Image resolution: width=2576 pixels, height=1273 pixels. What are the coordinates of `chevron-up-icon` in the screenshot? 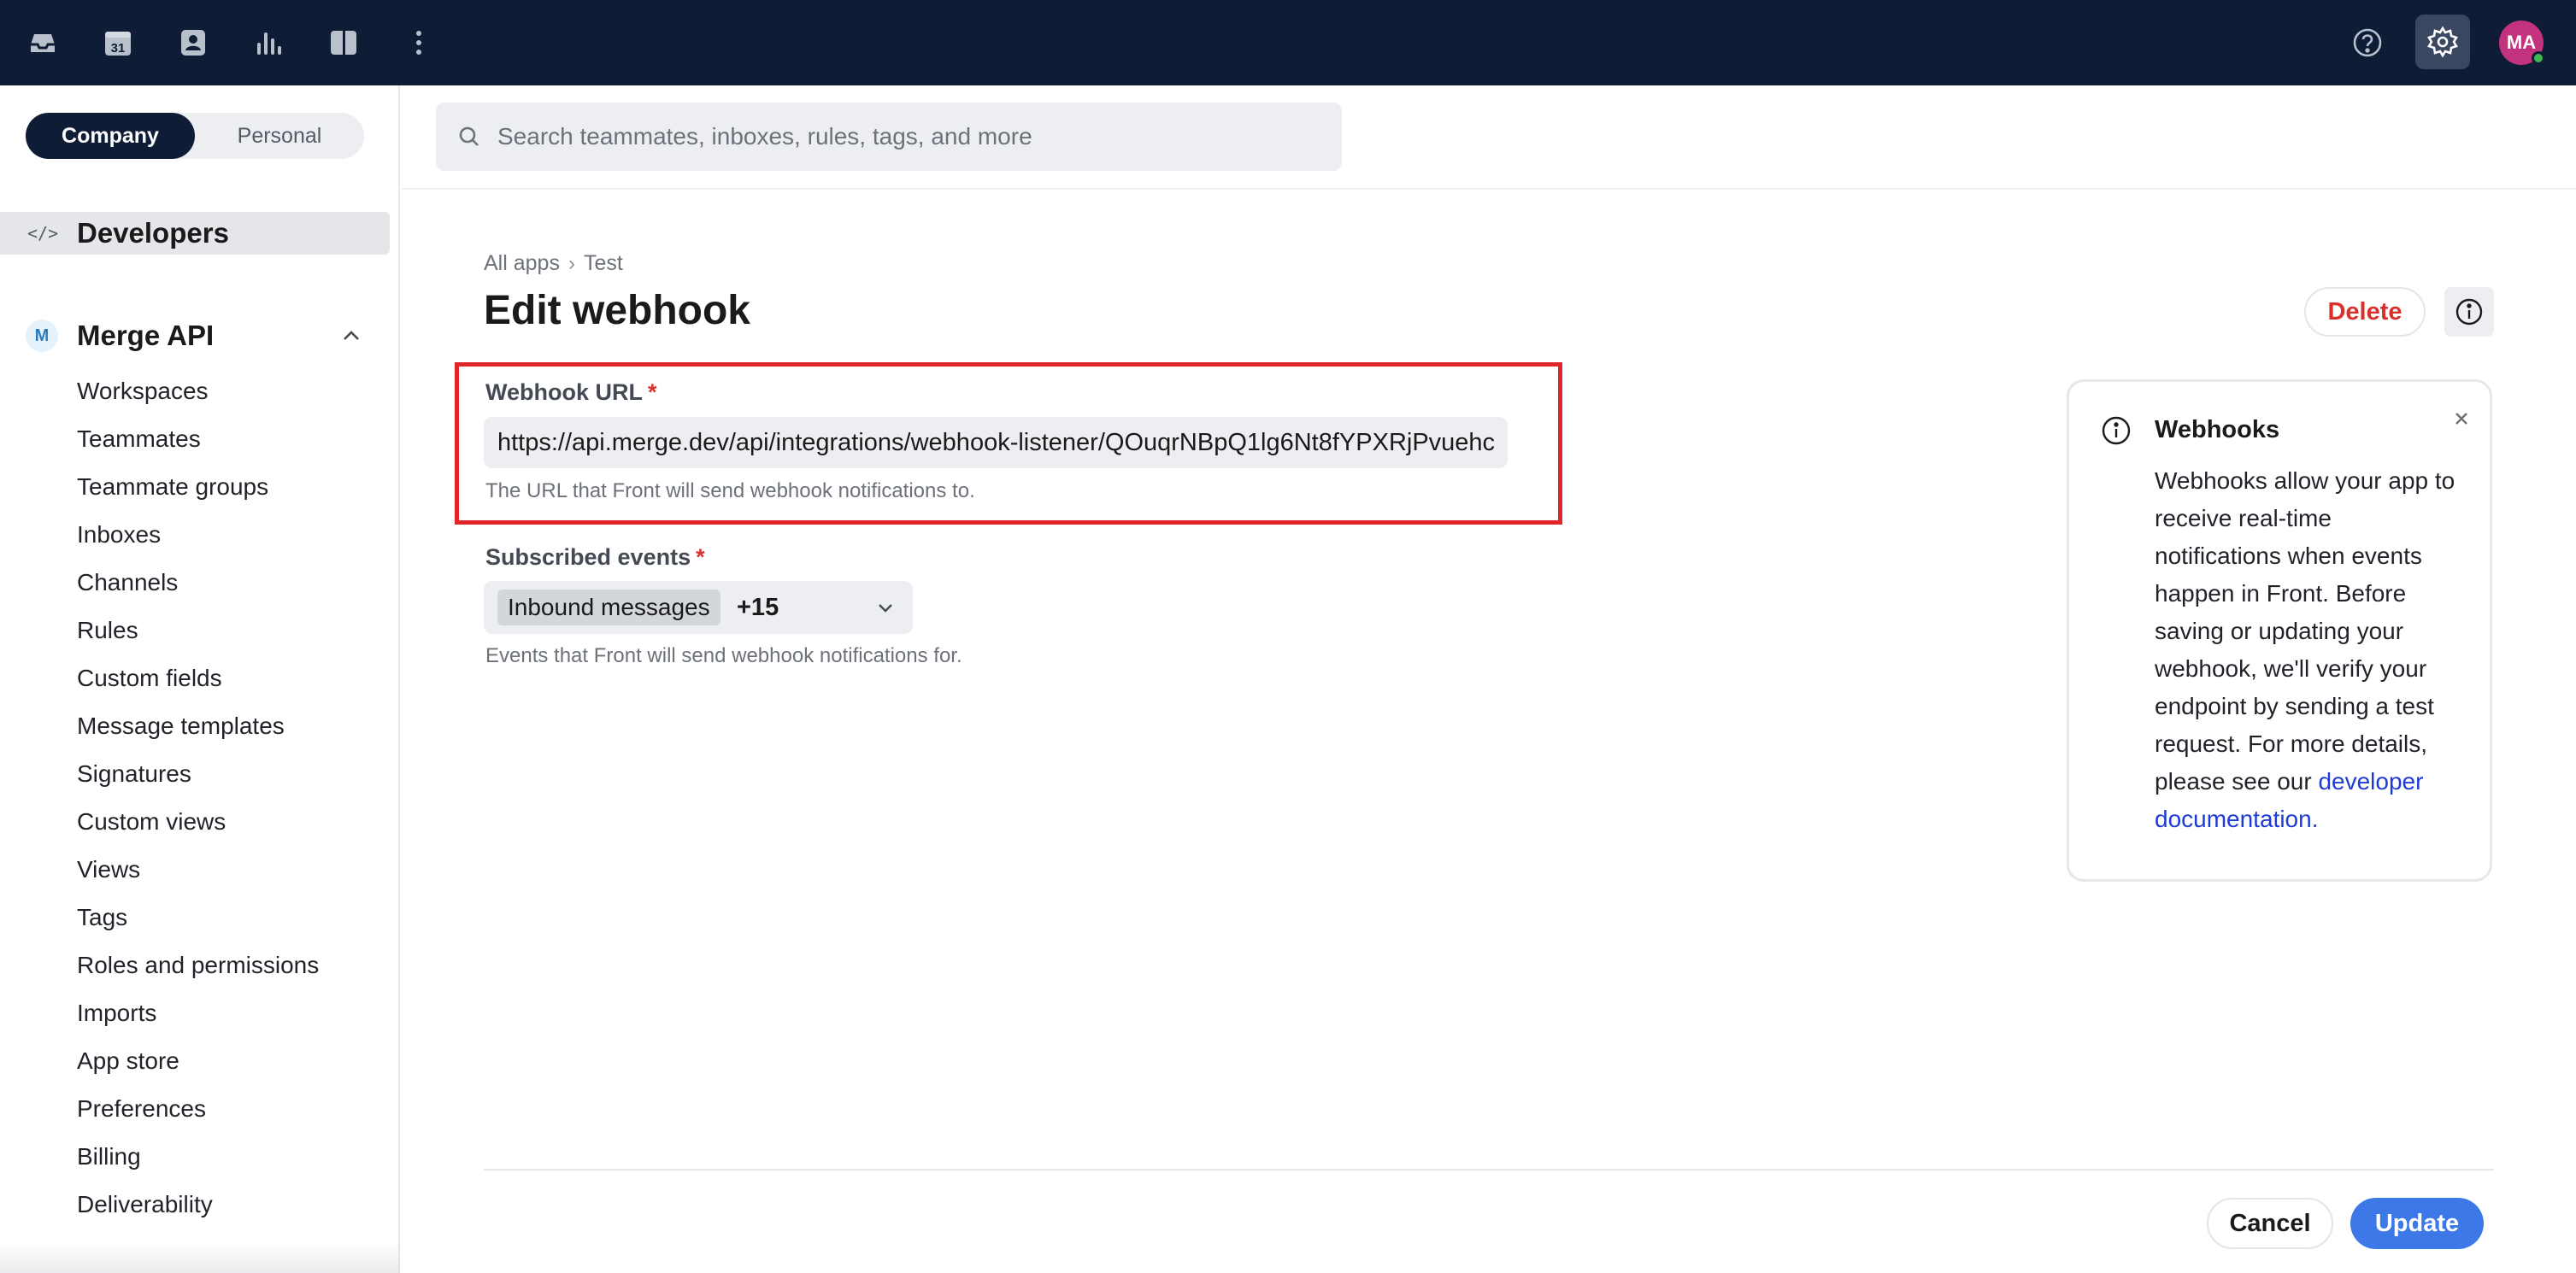 It's located at (351, 336).